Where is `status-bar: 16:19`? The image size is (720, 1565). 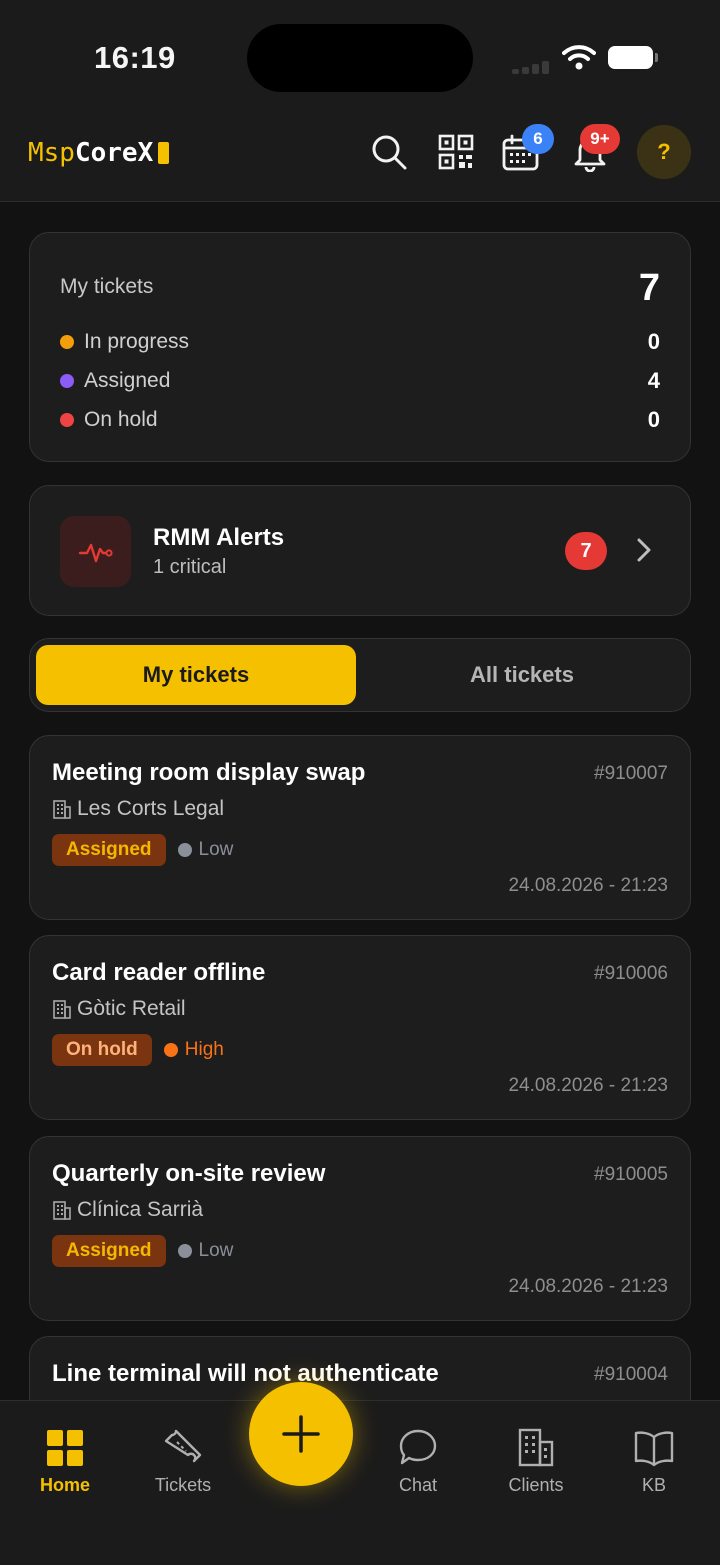 status-bar: 16:19 is located at coordinates (360, 55).